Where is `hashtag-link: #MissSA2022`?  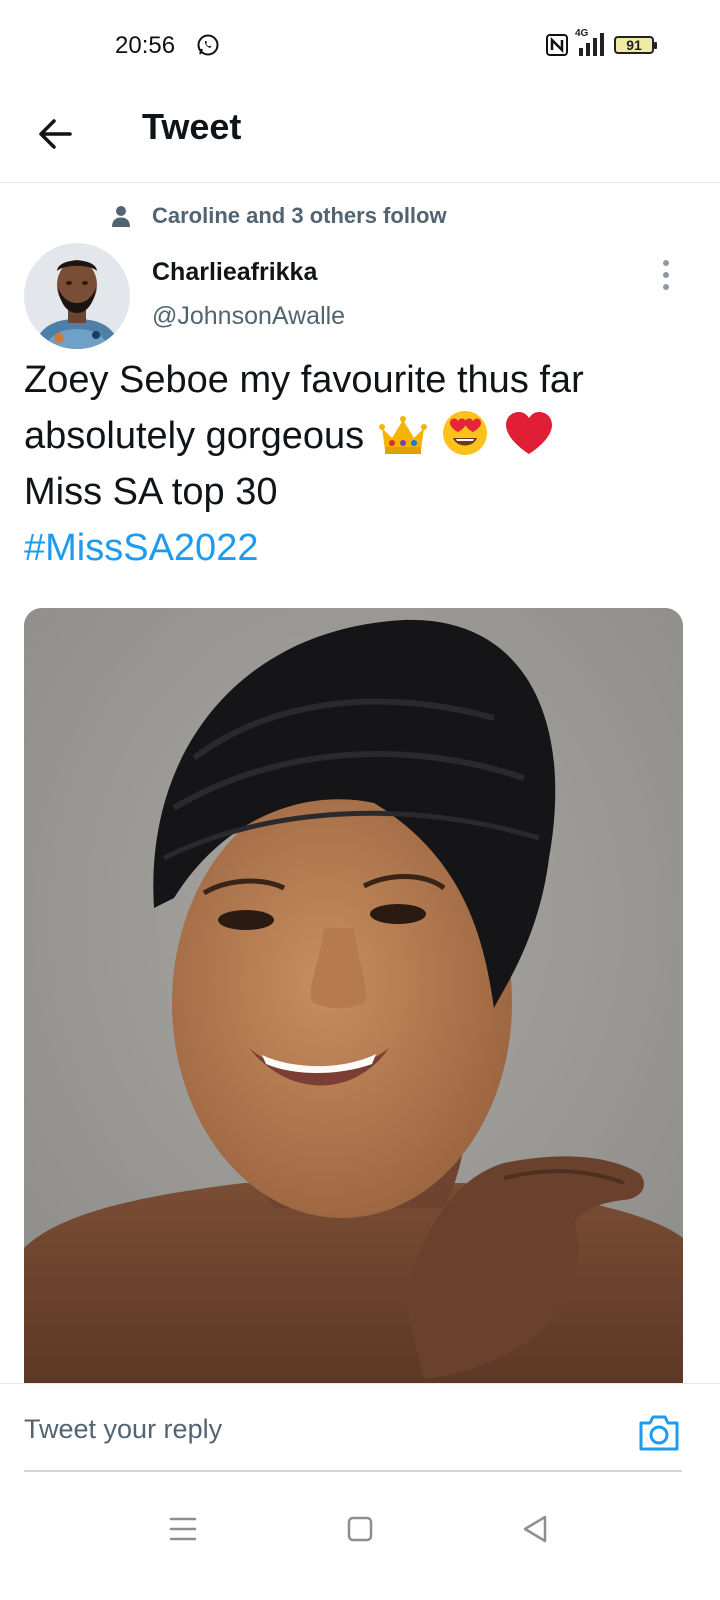
hashtag-link: #MissSA2022 is located at coordinates (364, 548).